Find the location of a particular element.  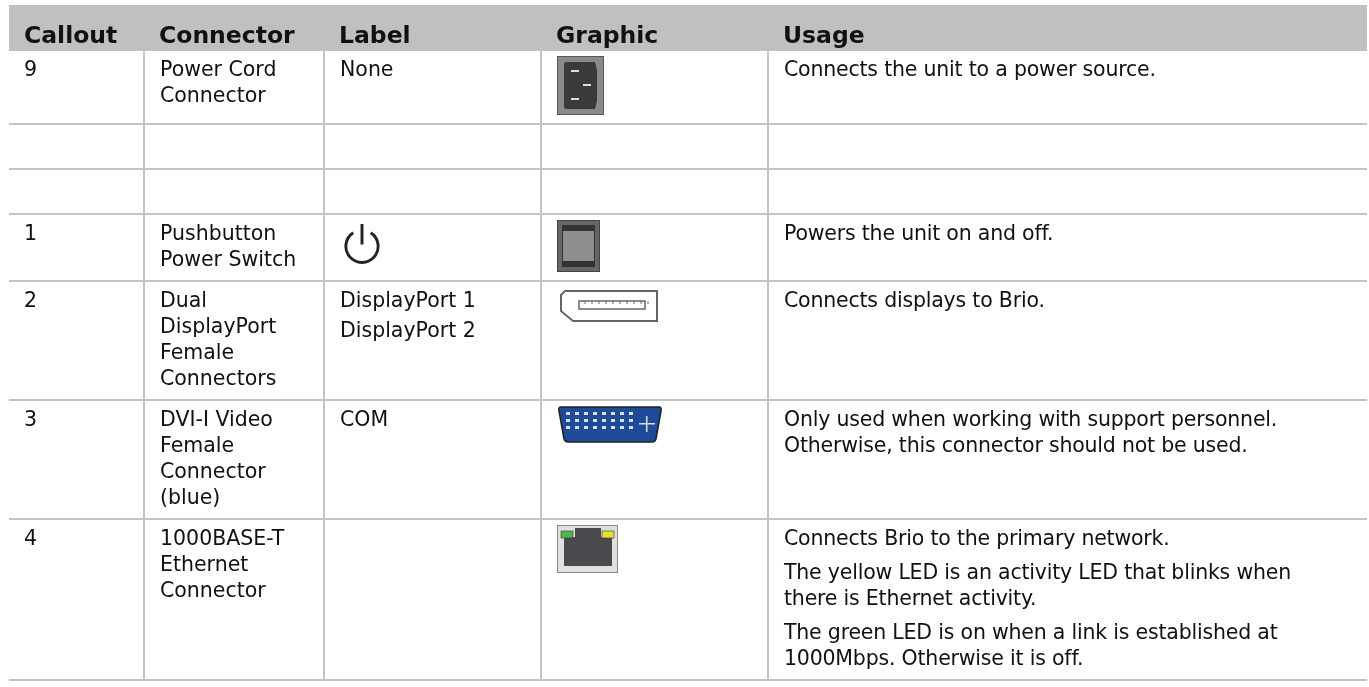

column-header: Usage is located at coordinates (1067, 28).